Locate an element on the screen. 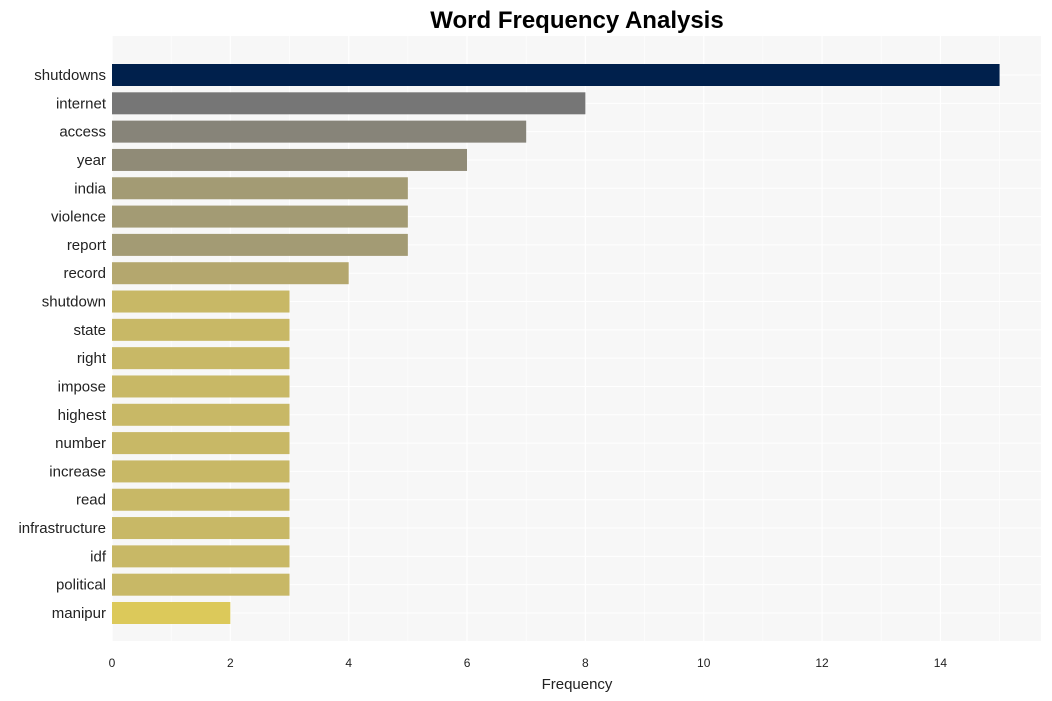 This screenshot has width=1052, height=701. y-tick-label: infrastructure is located at coordinates (62, 528).